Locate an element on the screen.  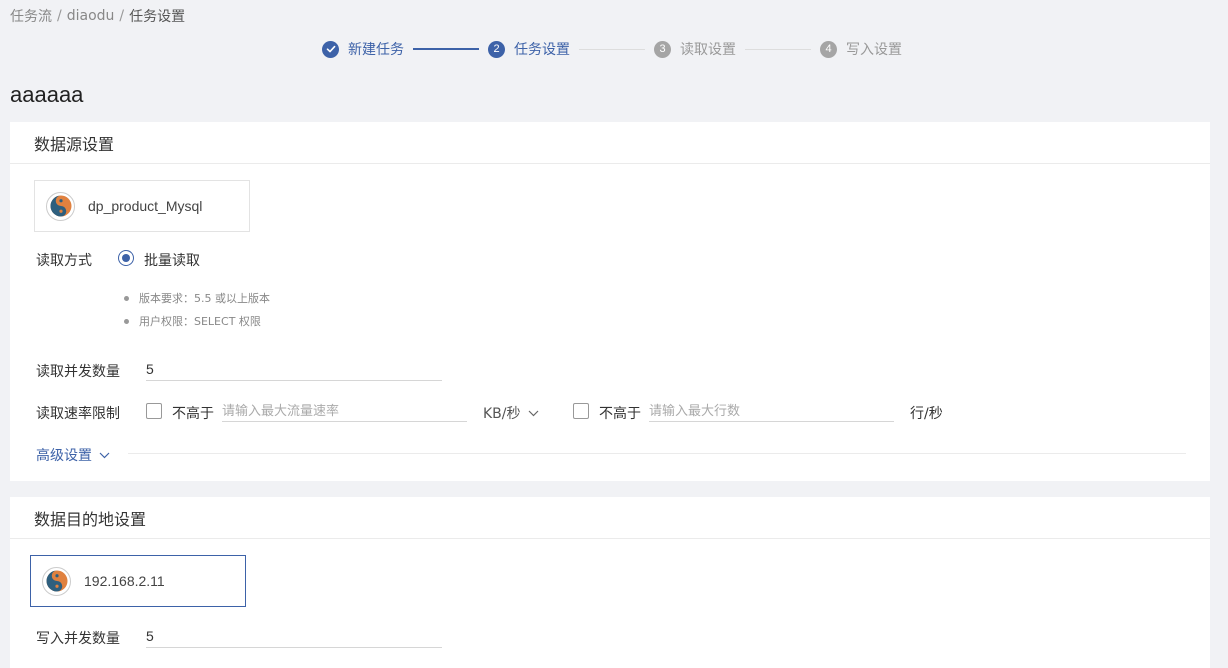
note-version: 版本要求：5.5 或以上版本 is located at coordinates (197, 298).